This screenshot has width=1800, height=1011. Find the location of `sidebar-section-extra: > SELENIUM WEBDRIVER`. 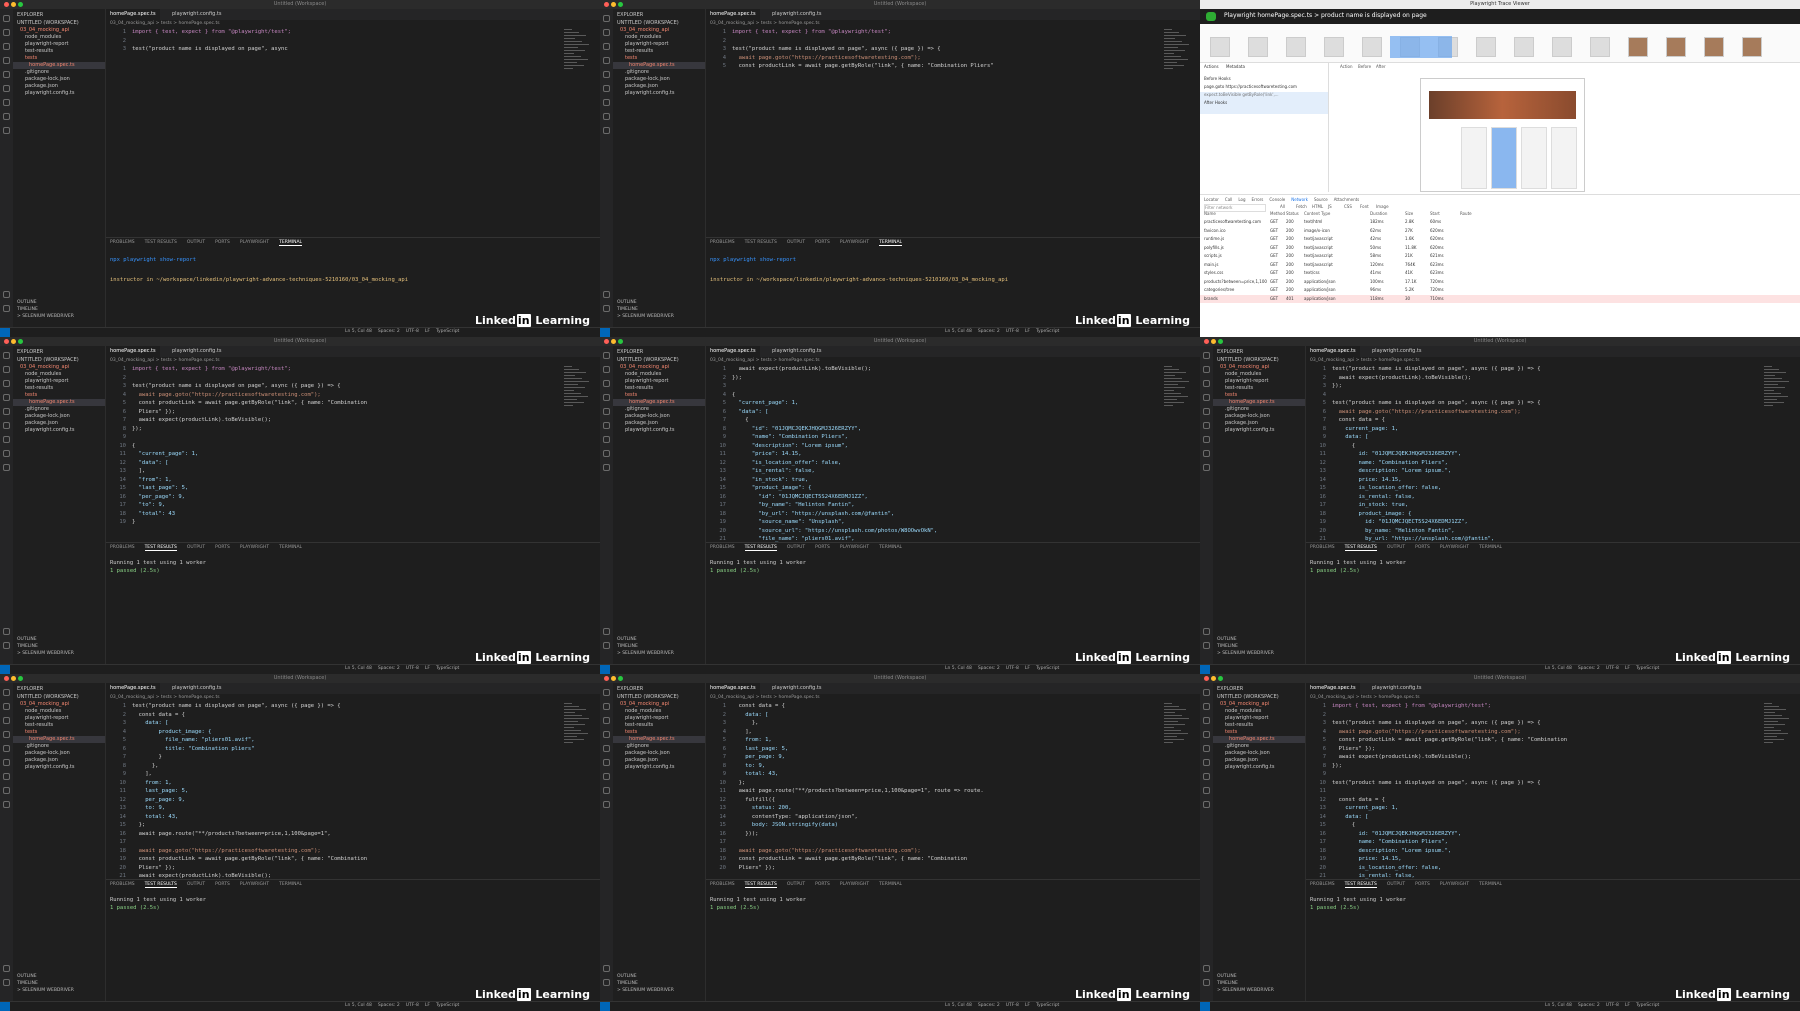

sidebar-section-extra: > SELENIUM WEBDRIVER is located at coordinates (45, 653).